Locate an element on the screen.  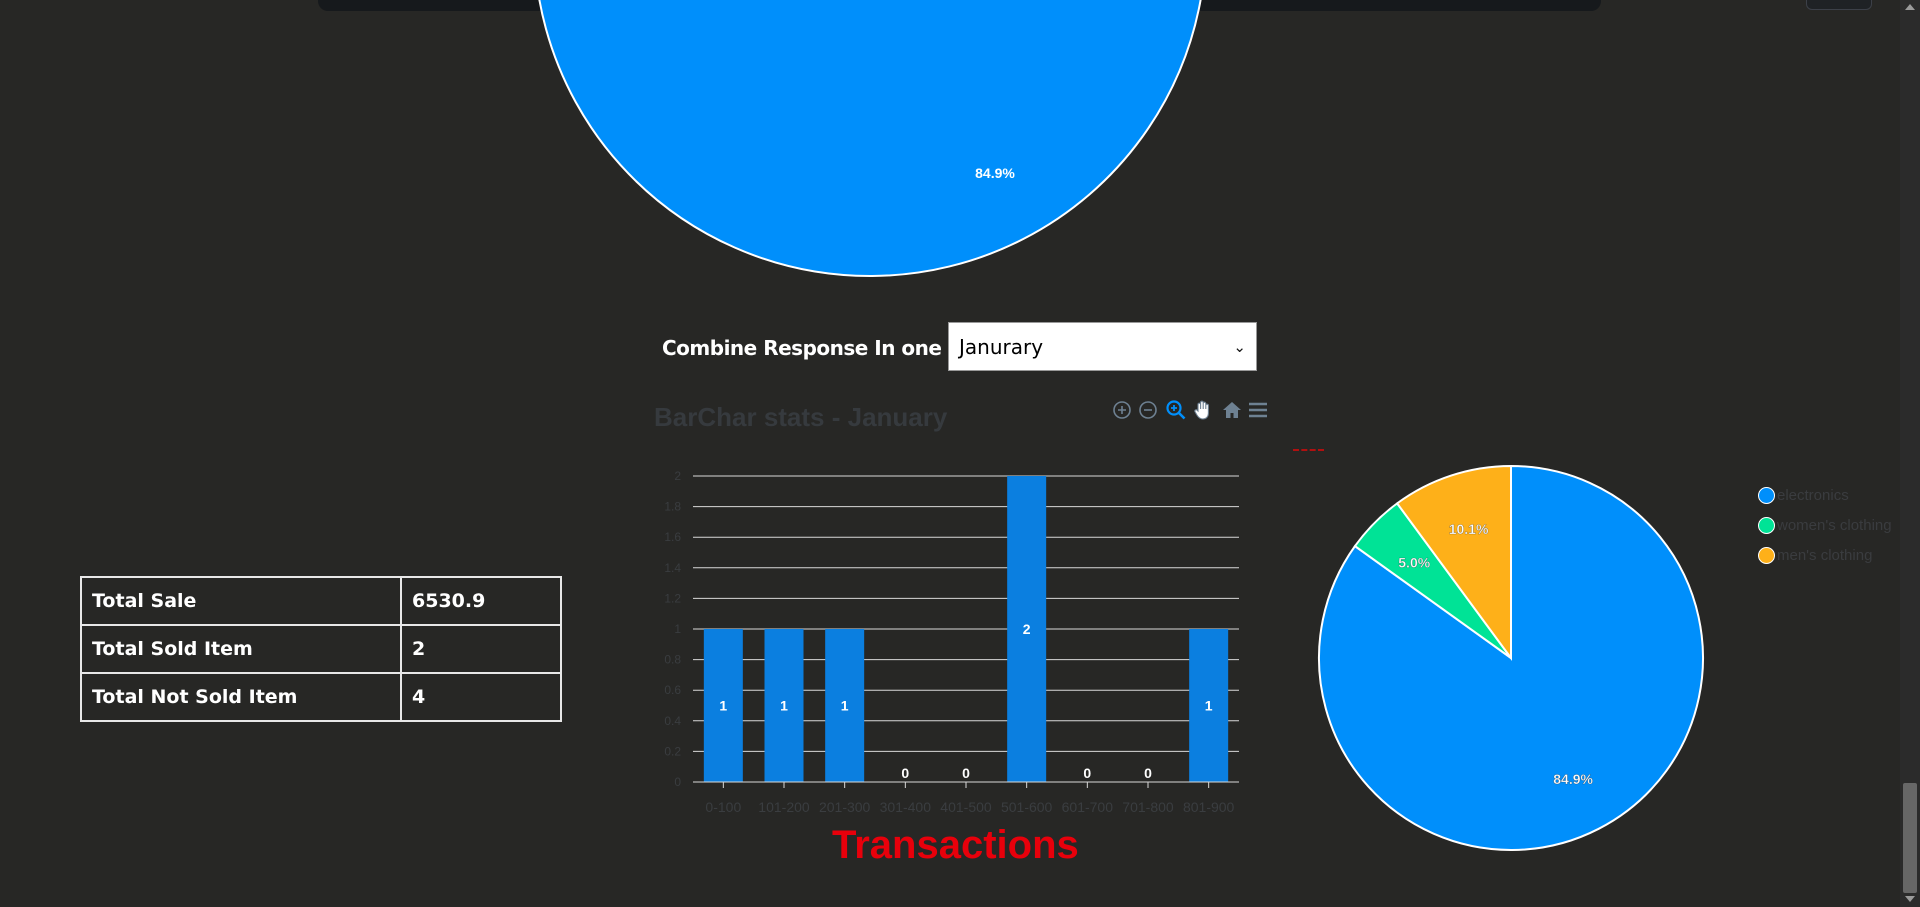
summary-label: Total Sold Item is located at coordinates (241, 649).